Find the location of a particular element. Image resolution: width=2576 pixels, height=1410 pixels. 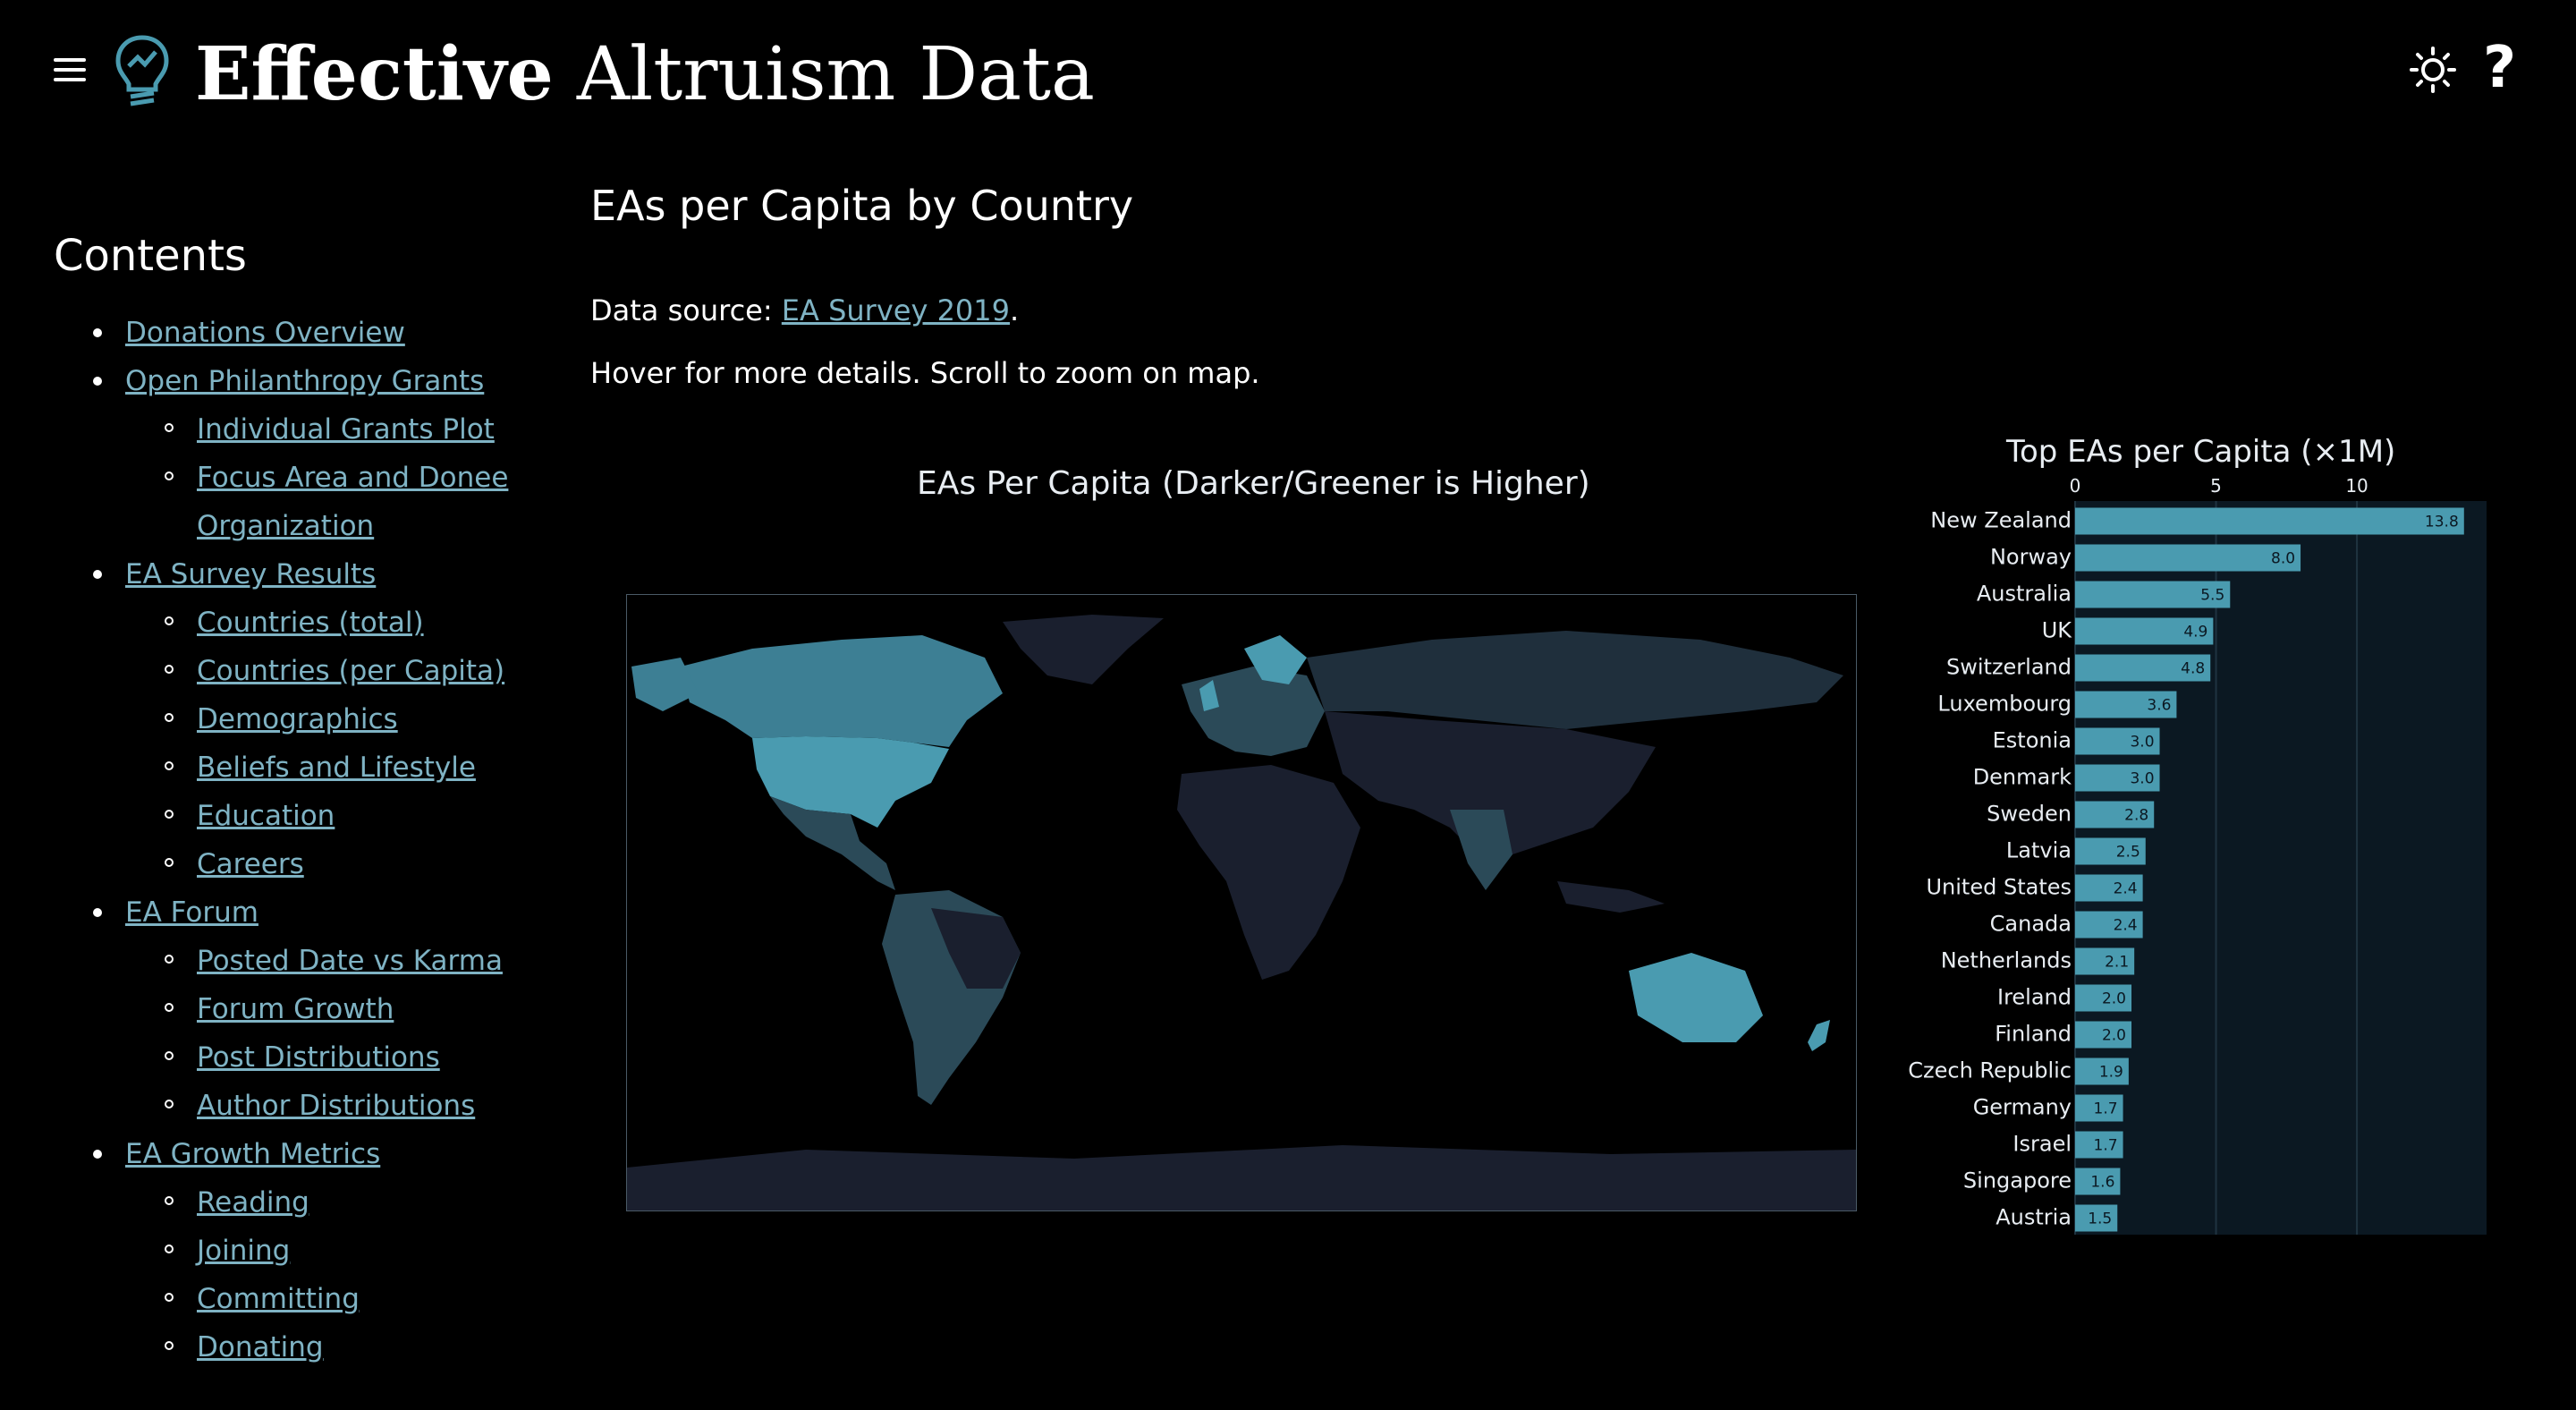

toc-sublink: Demographics is located at coordinates (297, 719).